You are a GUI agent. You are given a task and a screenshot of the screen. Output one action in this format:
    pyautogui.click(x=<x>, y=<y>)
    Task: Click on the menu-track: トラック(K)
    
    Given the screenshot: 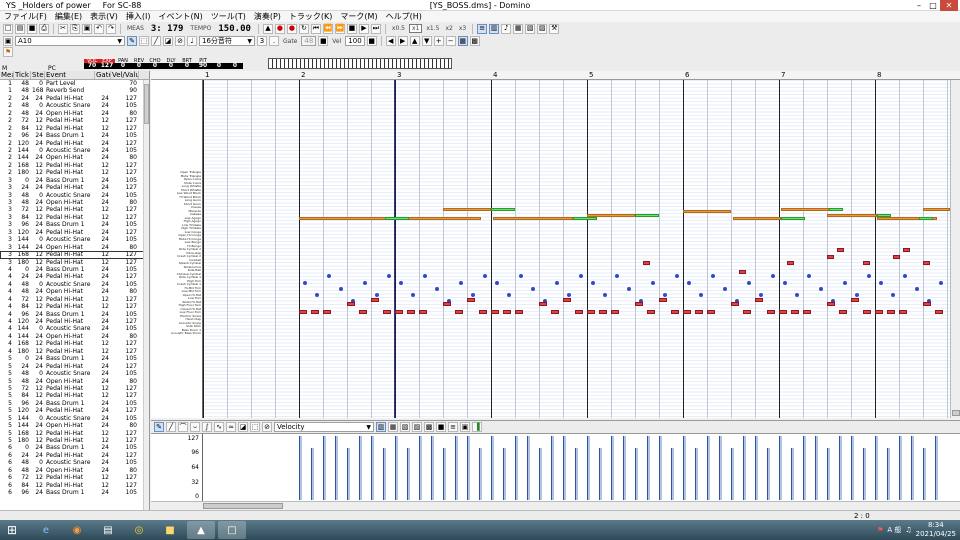 What is the action you would take?
    pyautogui.click(x=311, y=16)
    